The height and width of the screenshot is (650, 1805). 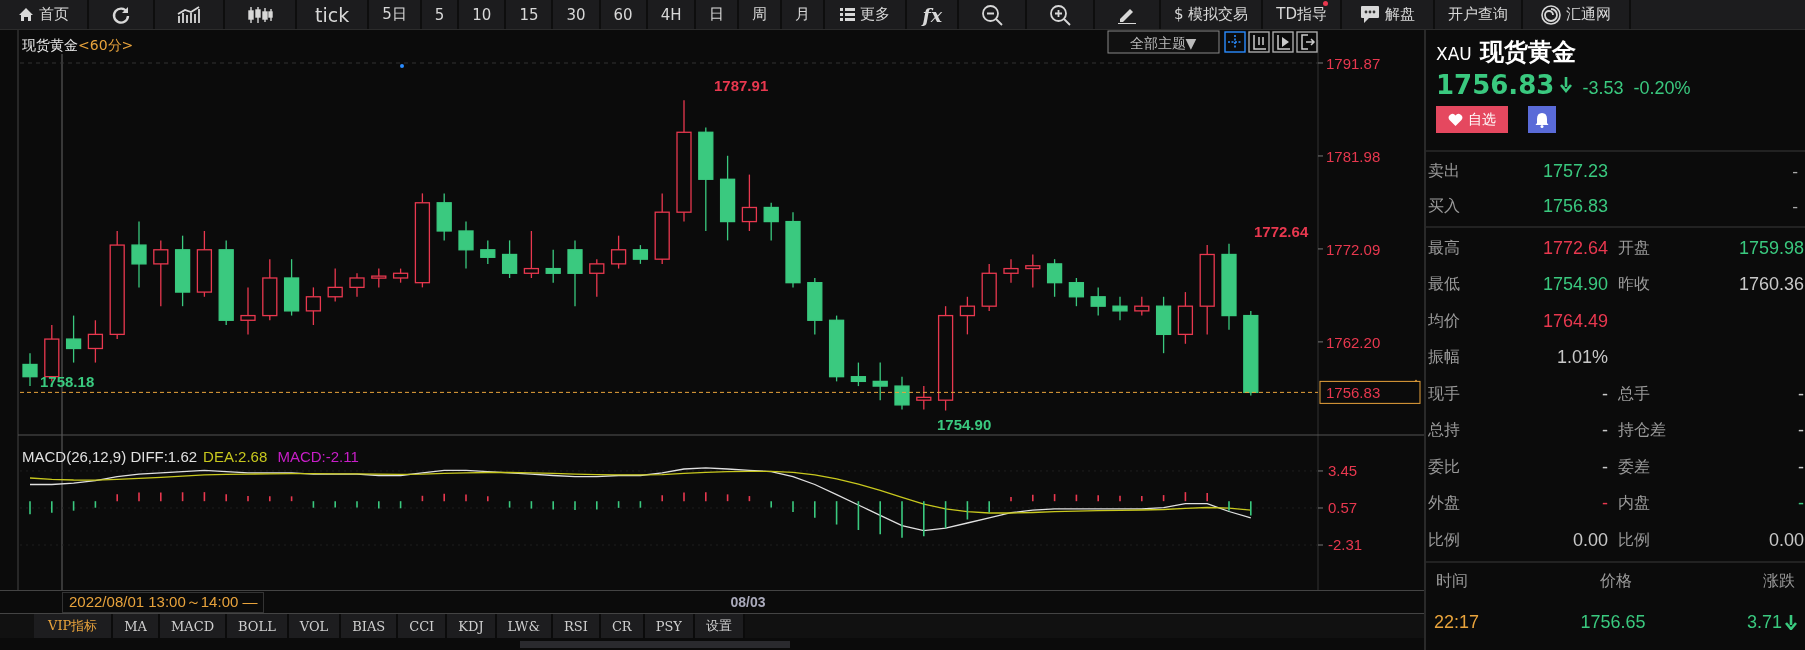 What do you see at coordinates (1791, 622) in the screenshot?
I see `down-arrow-icon` at bounding box center [1791, 622].